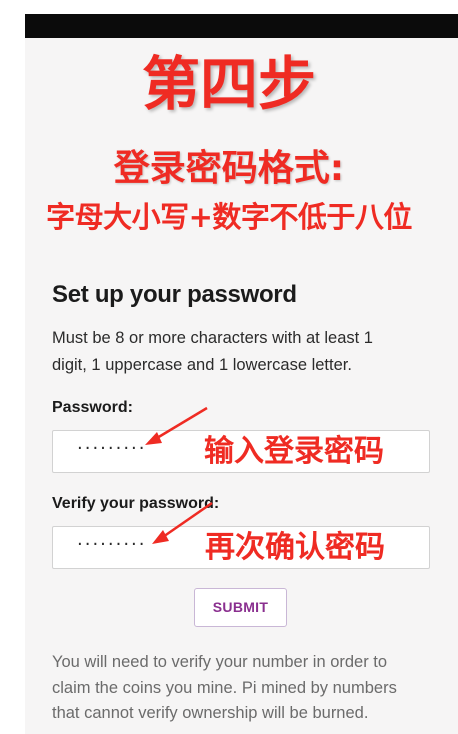 The width and height of the screenshot is (458, 734). Describe the element at coordinates (182, 522) in the screenshot. I see `verify-arrow-icon` at that location.